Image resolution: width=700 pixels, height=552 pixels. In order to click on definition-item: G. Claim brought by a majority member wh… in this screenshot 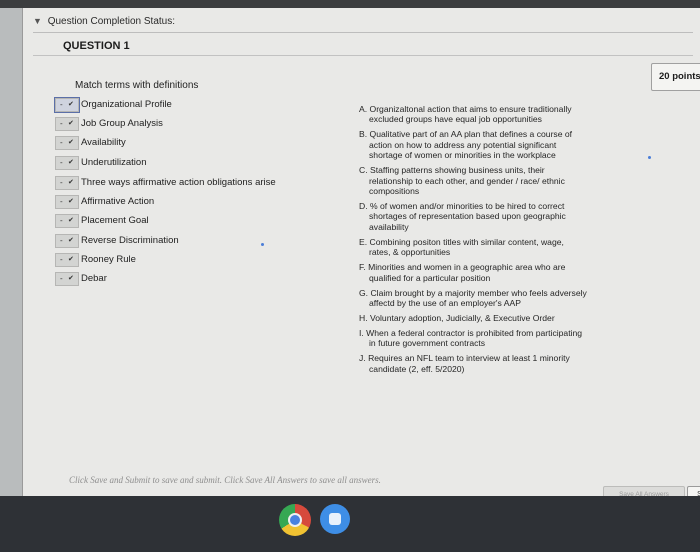, I will do `click(493, 298)`.